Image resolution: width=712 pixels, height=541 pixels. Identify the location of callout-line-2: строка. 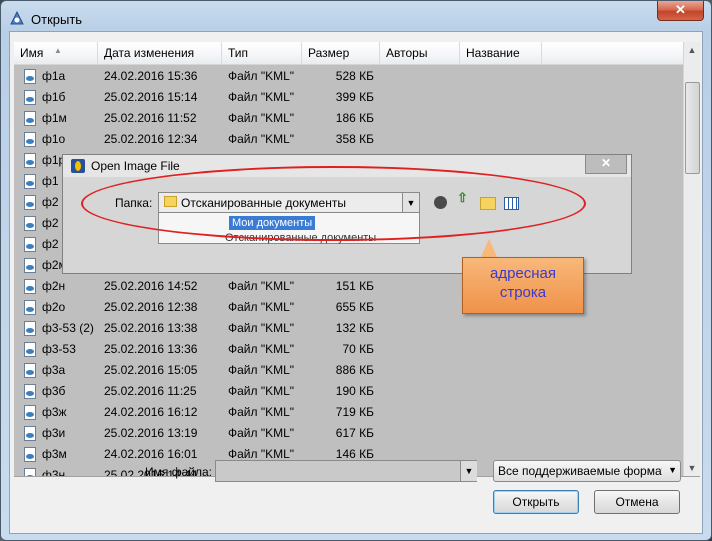
(523, 292).